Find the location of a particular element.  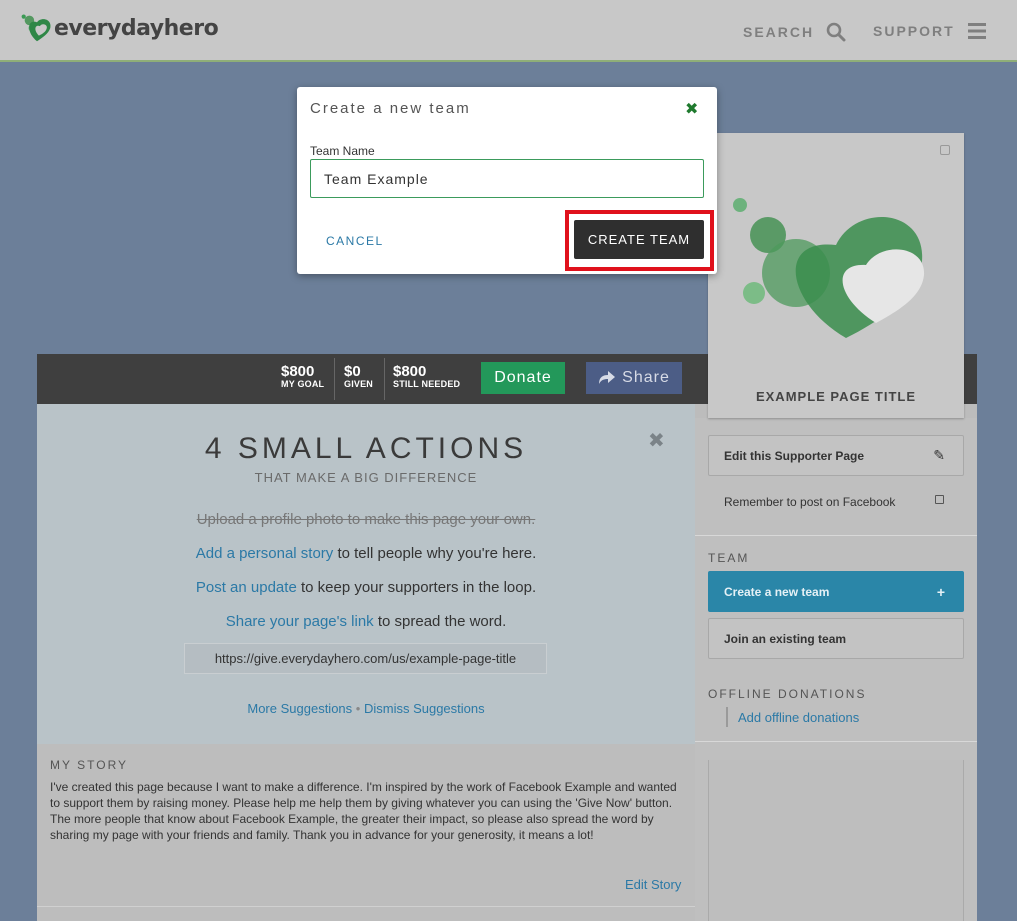

plus-icon: + is located at coordinates (940, 591).